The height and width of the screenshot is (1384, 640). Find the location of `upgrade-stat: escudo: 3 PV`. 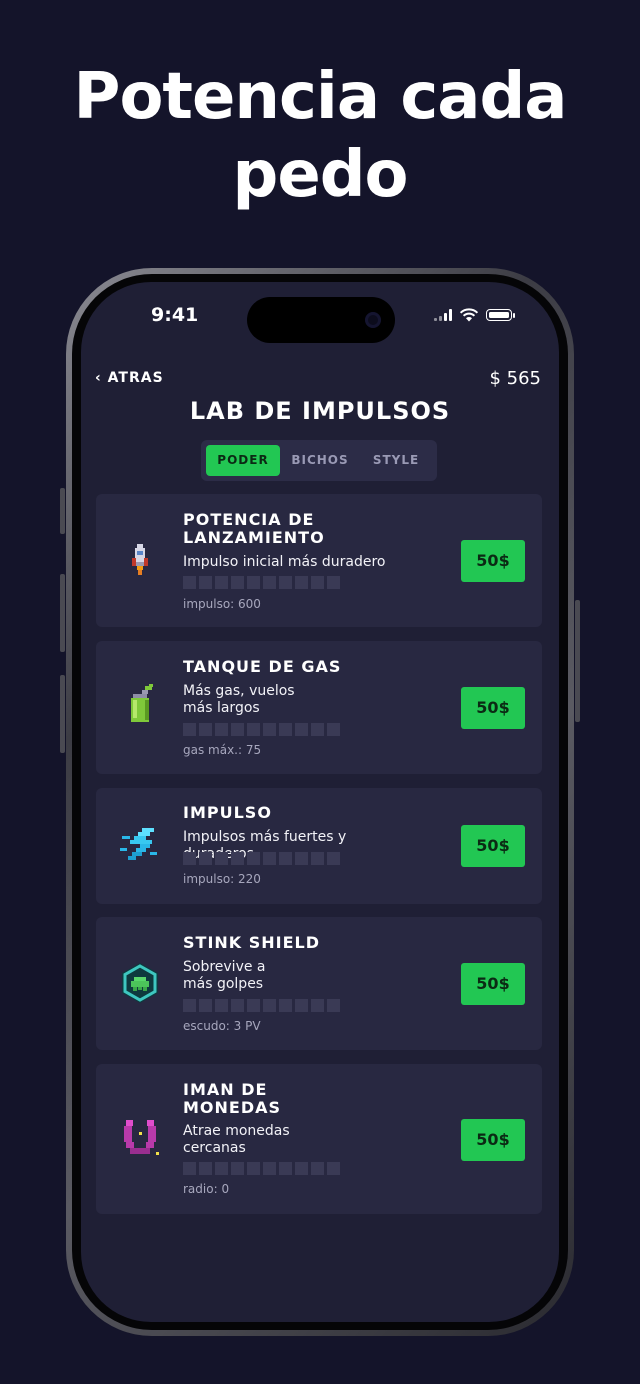

upgrade-stat: escudo: 3 PV is located at coordinates (222, 1026).